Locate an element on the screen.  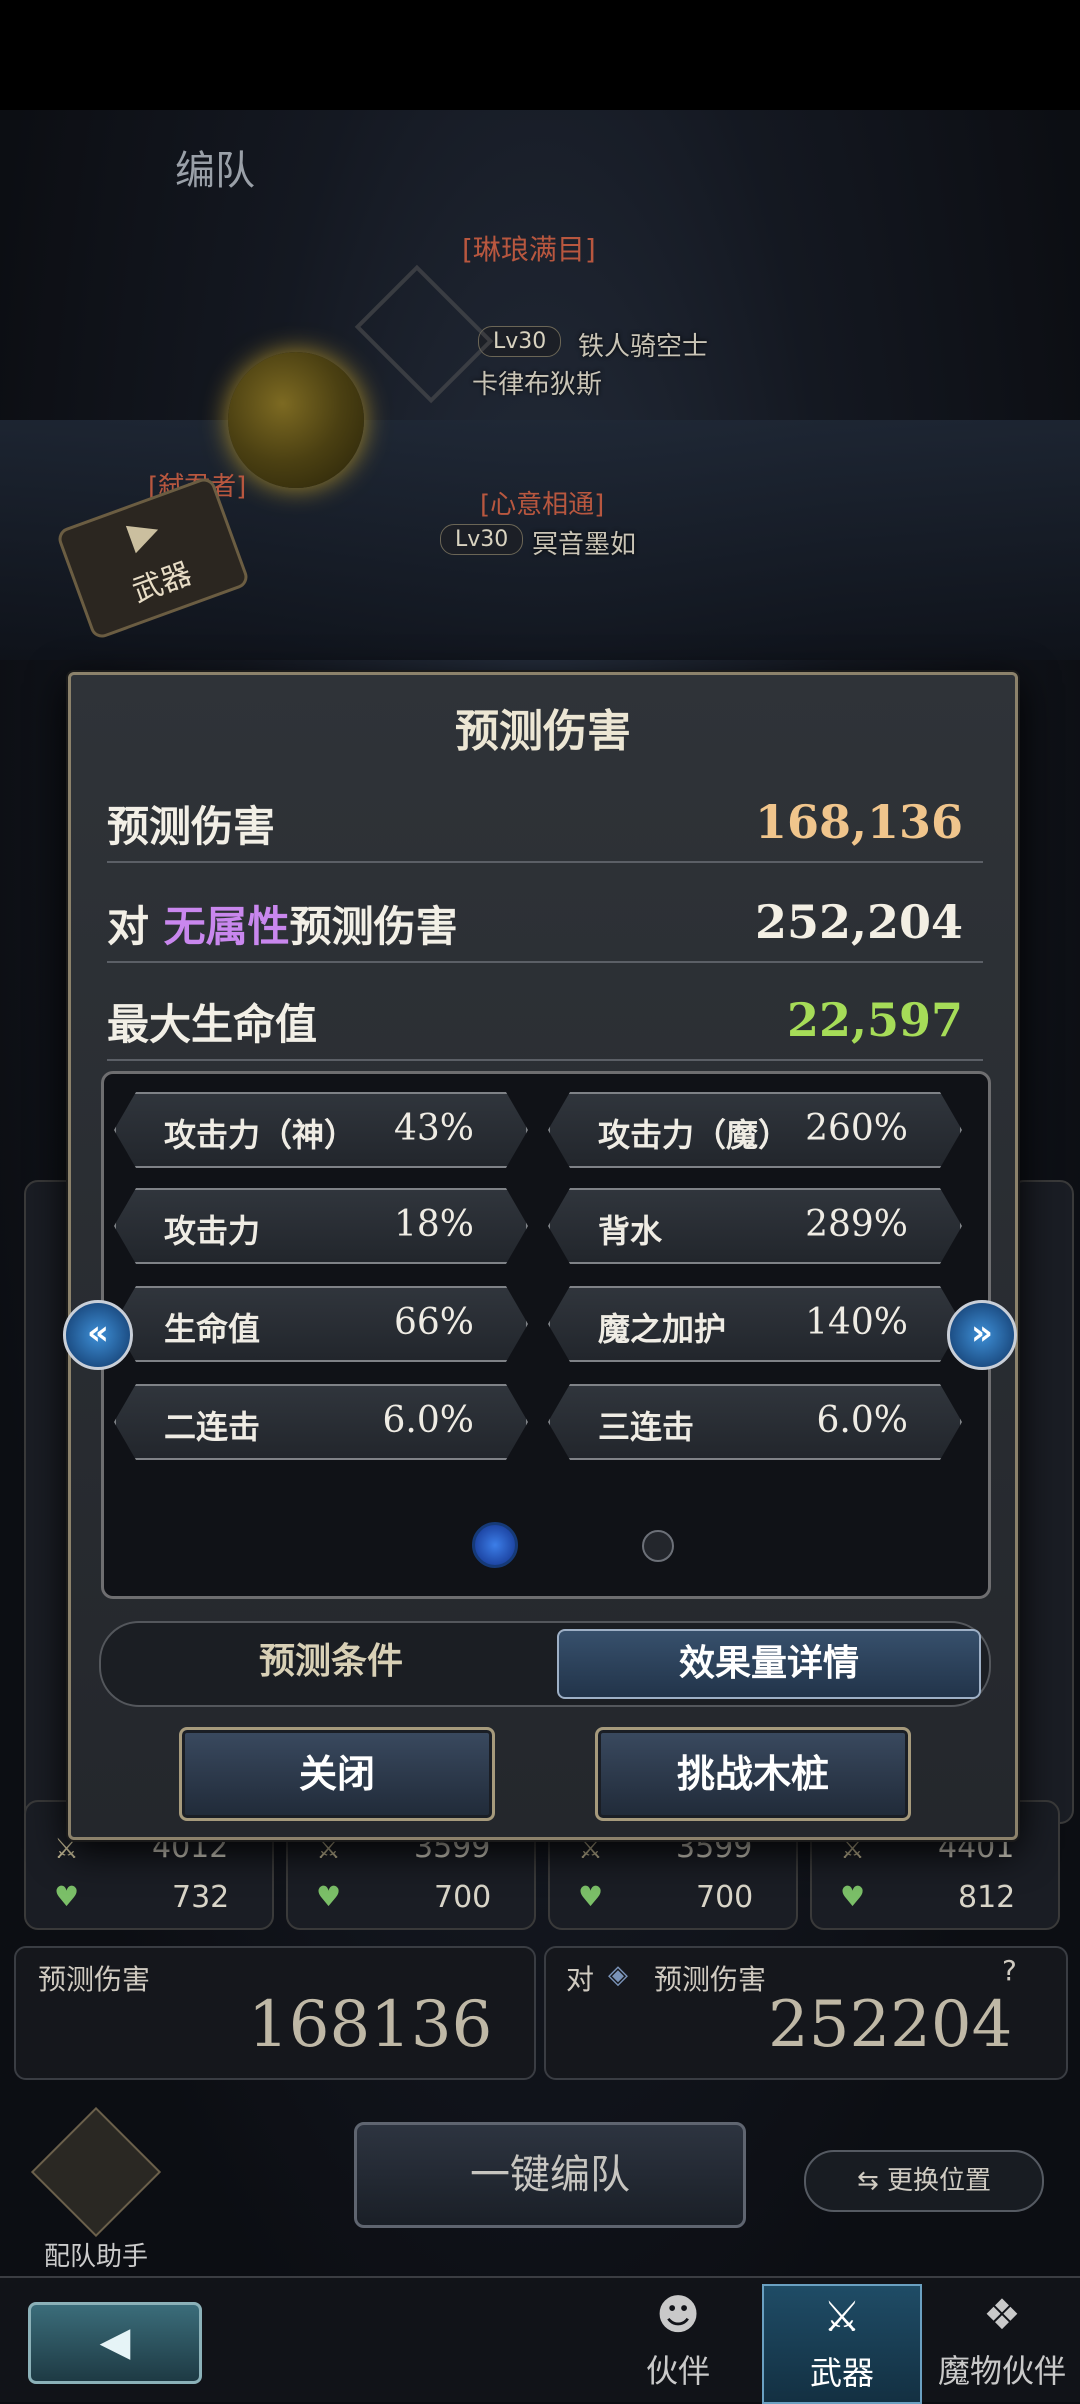
swap-position-button: ⇆ 更换位置 is located at coordinates (924, 2181).